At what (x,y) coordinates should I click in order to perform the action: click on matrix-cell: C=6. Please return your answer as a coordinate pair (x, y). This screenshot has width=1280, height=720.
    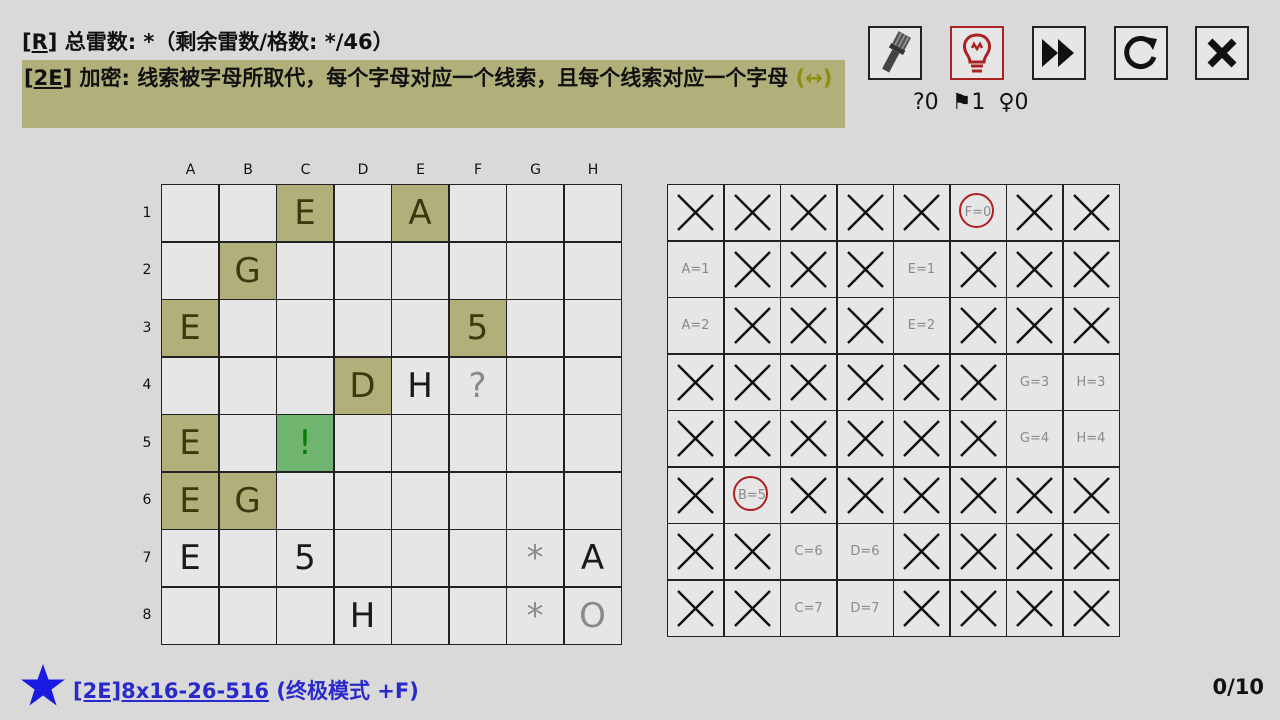
    Looking at the image, I should click on (808, 551).